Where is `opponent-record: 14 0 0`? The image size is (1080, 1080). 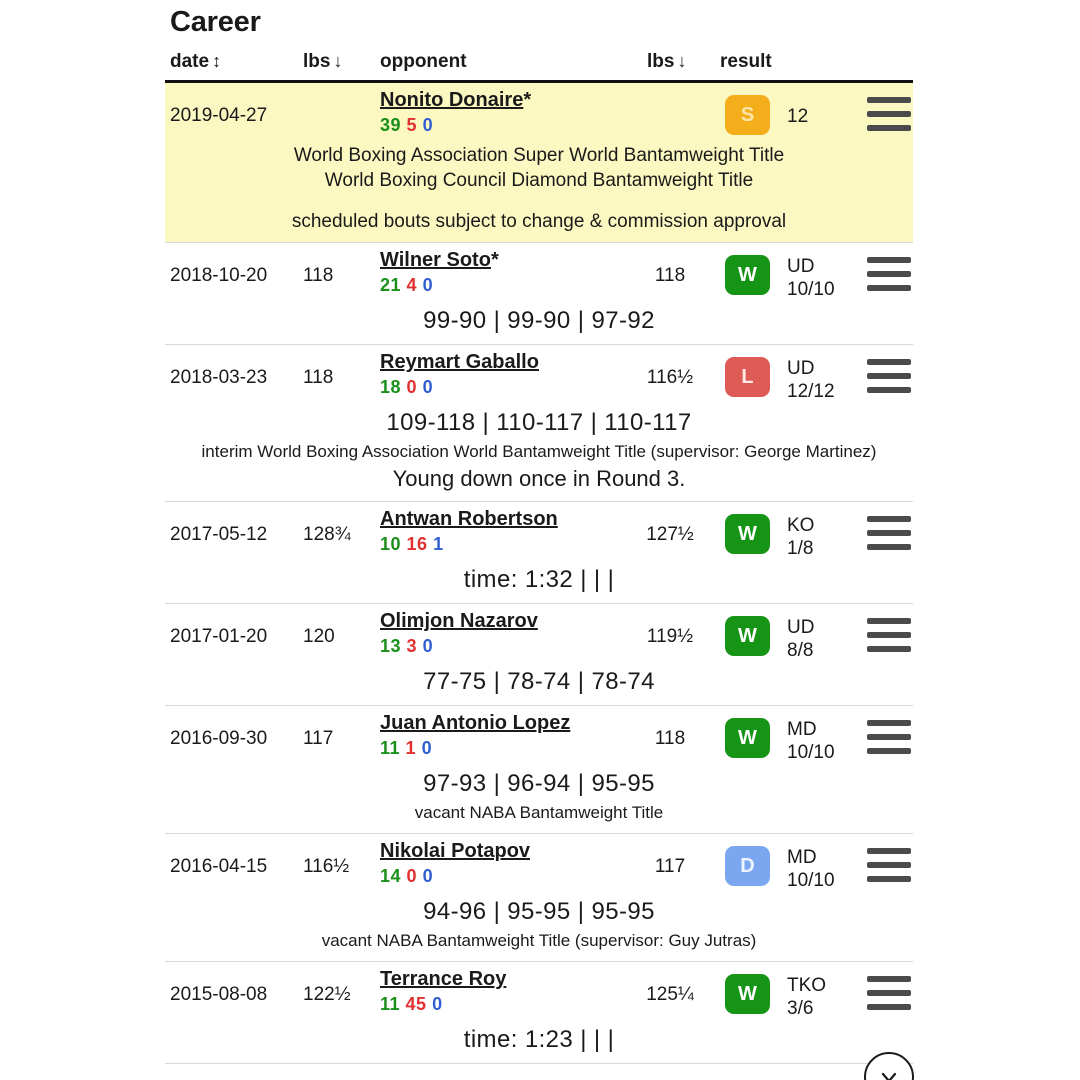 opponent-record: 14 0 0 is located at coordinates (510, 876).